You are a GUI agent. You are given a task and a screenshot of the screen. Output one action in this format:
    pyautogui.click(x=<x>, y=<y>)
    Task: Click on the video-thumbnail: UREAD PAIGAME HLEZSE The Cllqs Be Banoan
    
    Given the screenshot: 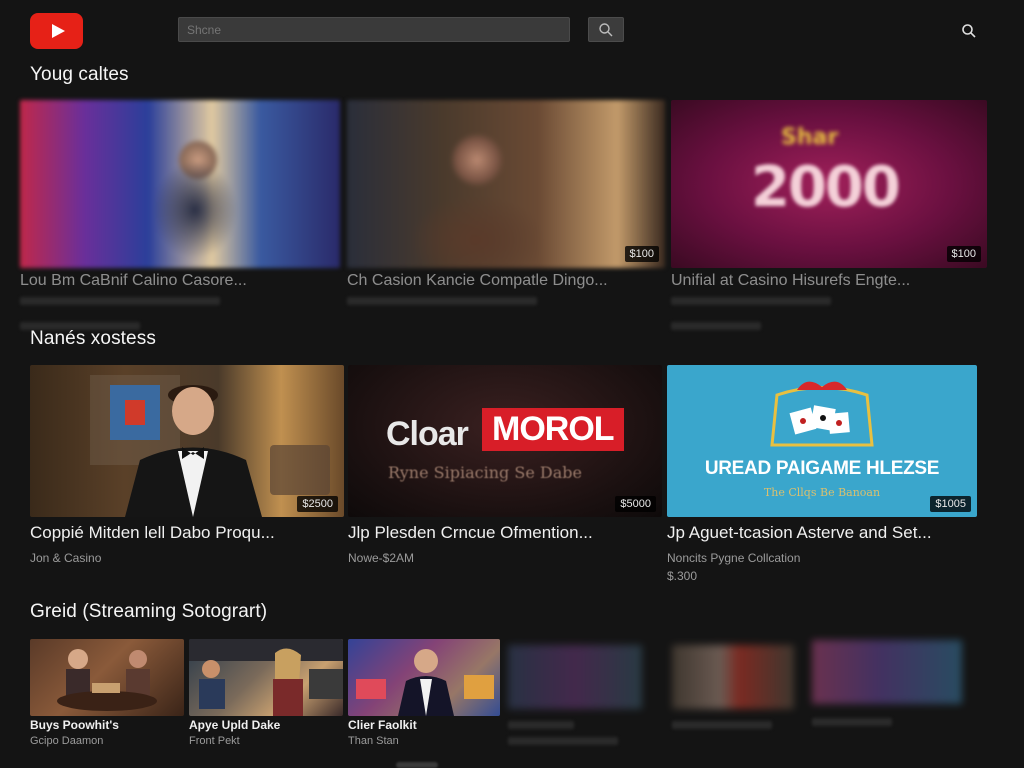 What is the action you would take?
    pyautogui.click(x=822, y=441)
    